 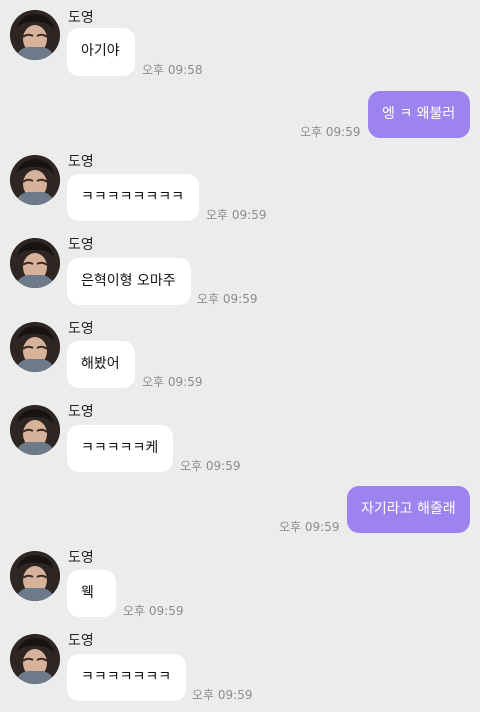 What do you see at coordinates (101, 52) in the screenshot?
I see `message-bubble: 아기야` at bounding box center [101, 52].